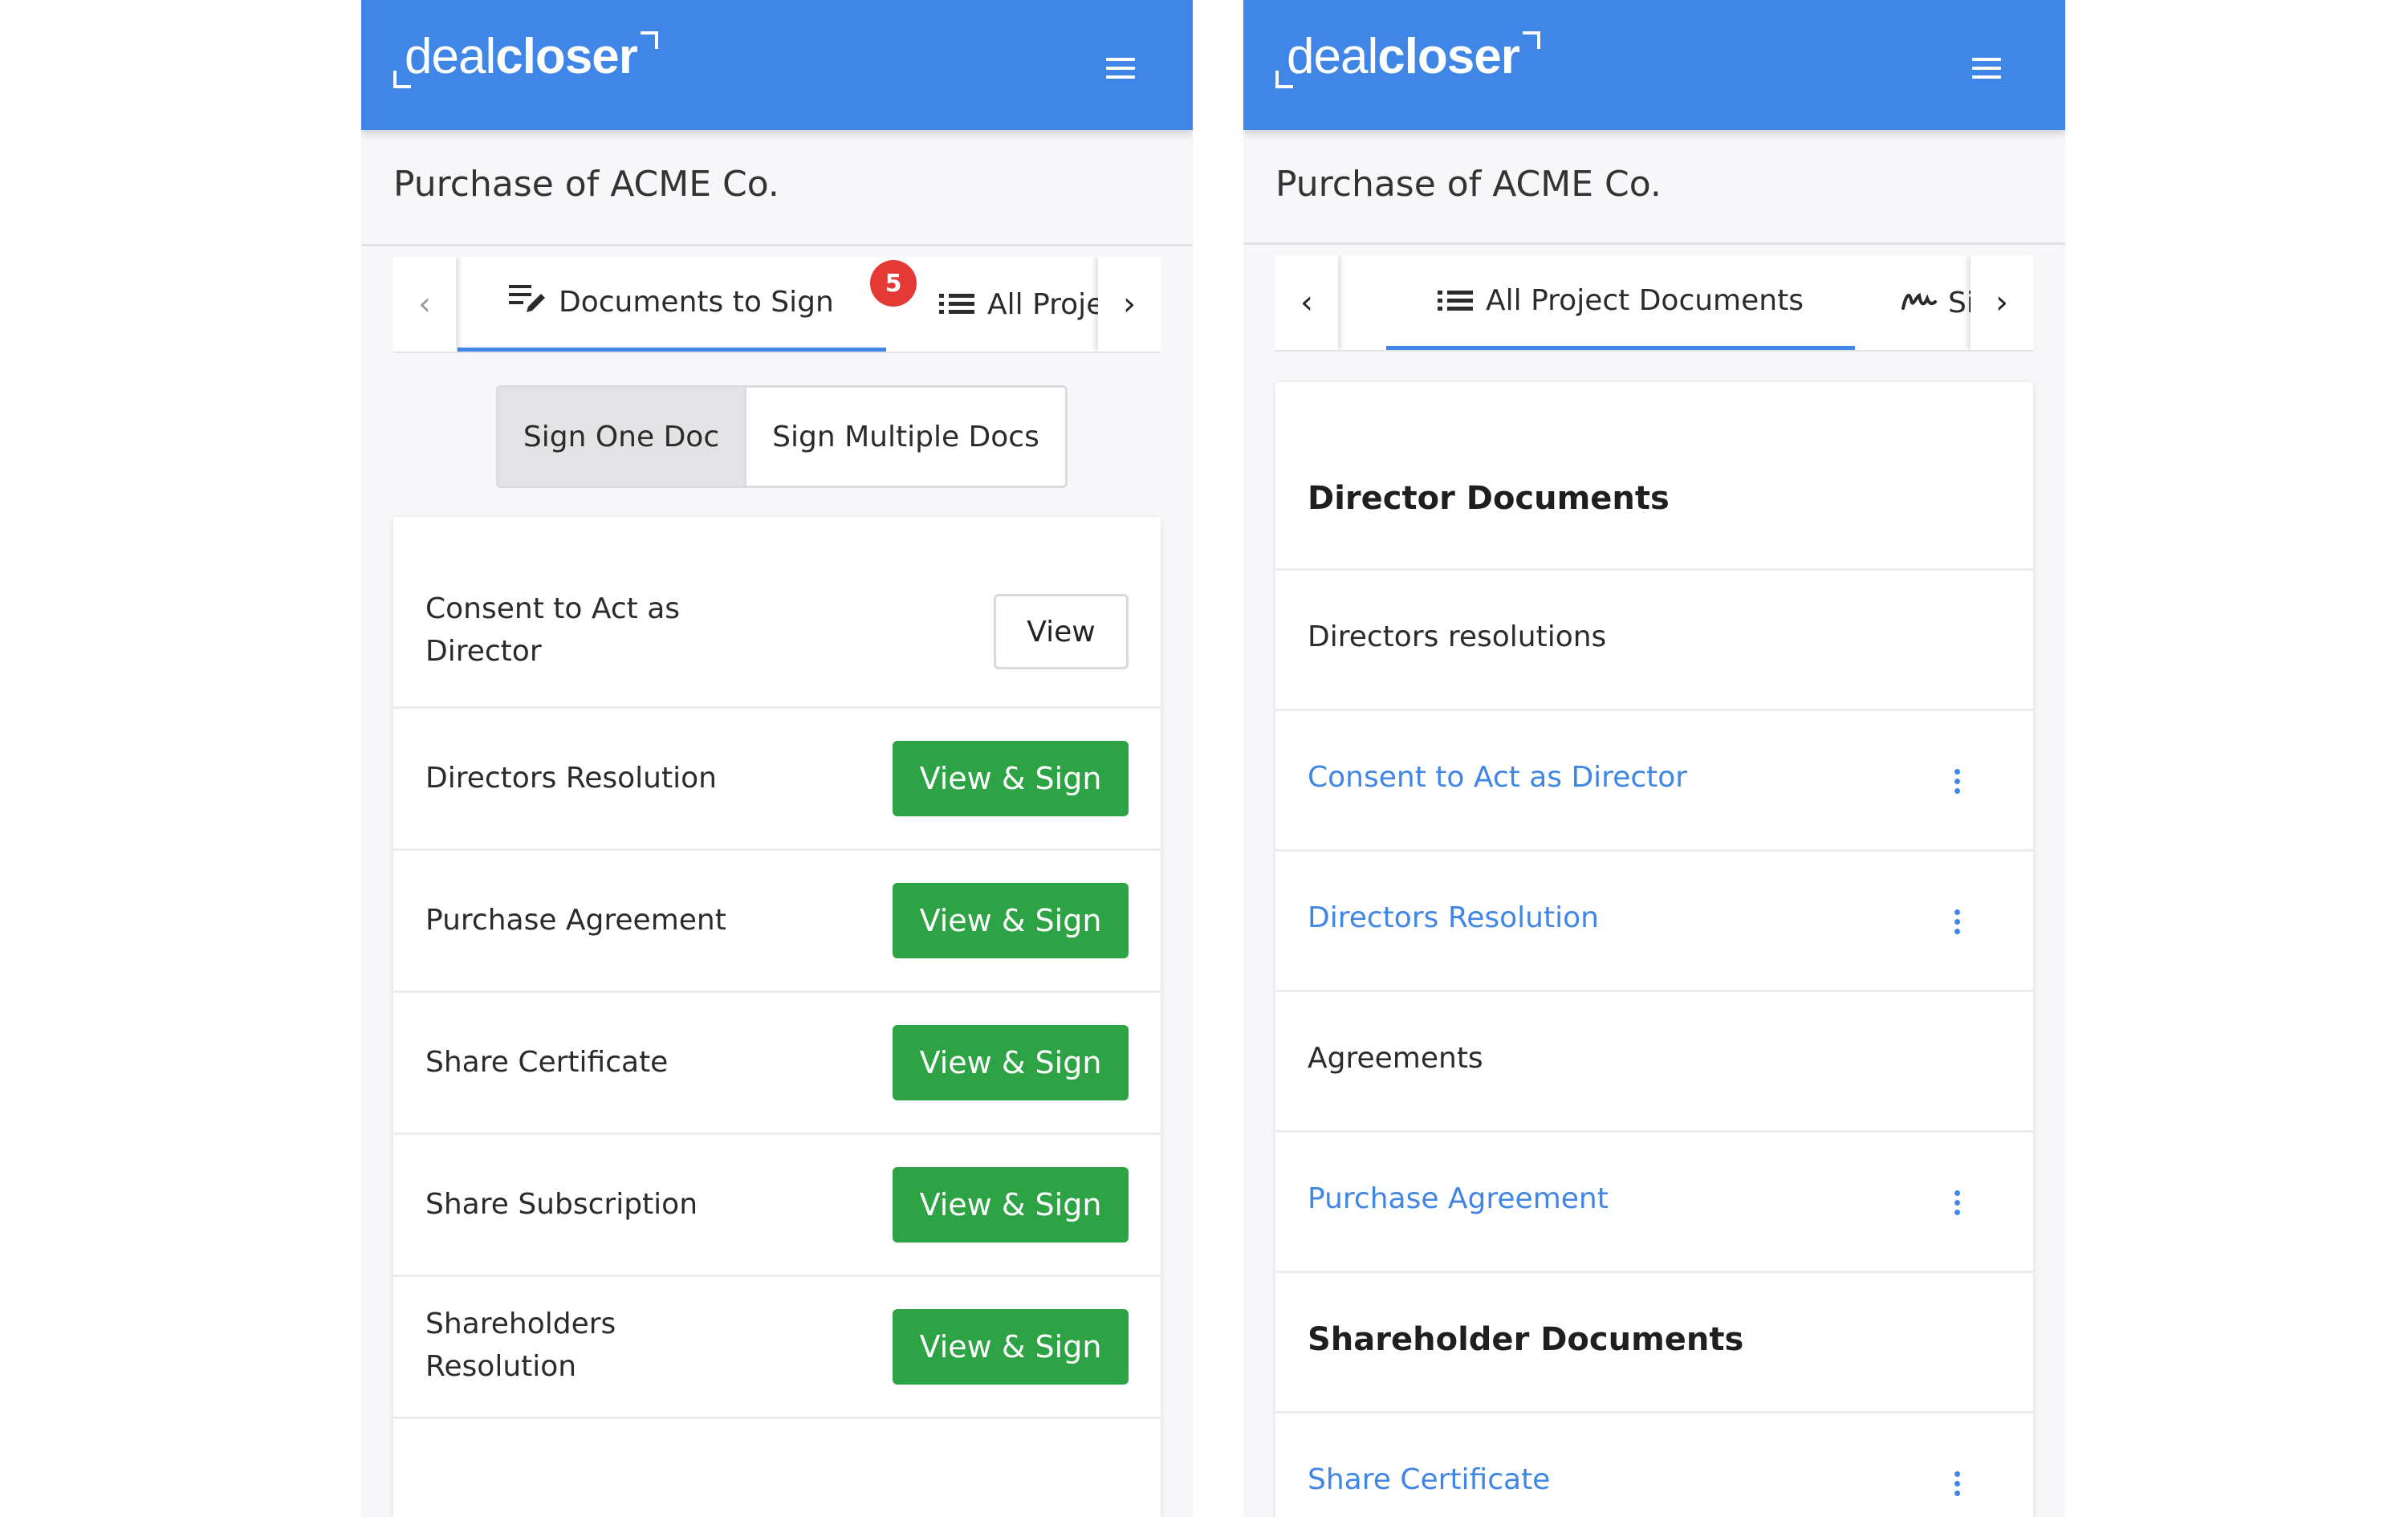 This screenshot has height=1517, width=2408. Describe the element at coordinates (1457, 636) in the screenshot. I see `folder-label: Directors resolutions` at that location.